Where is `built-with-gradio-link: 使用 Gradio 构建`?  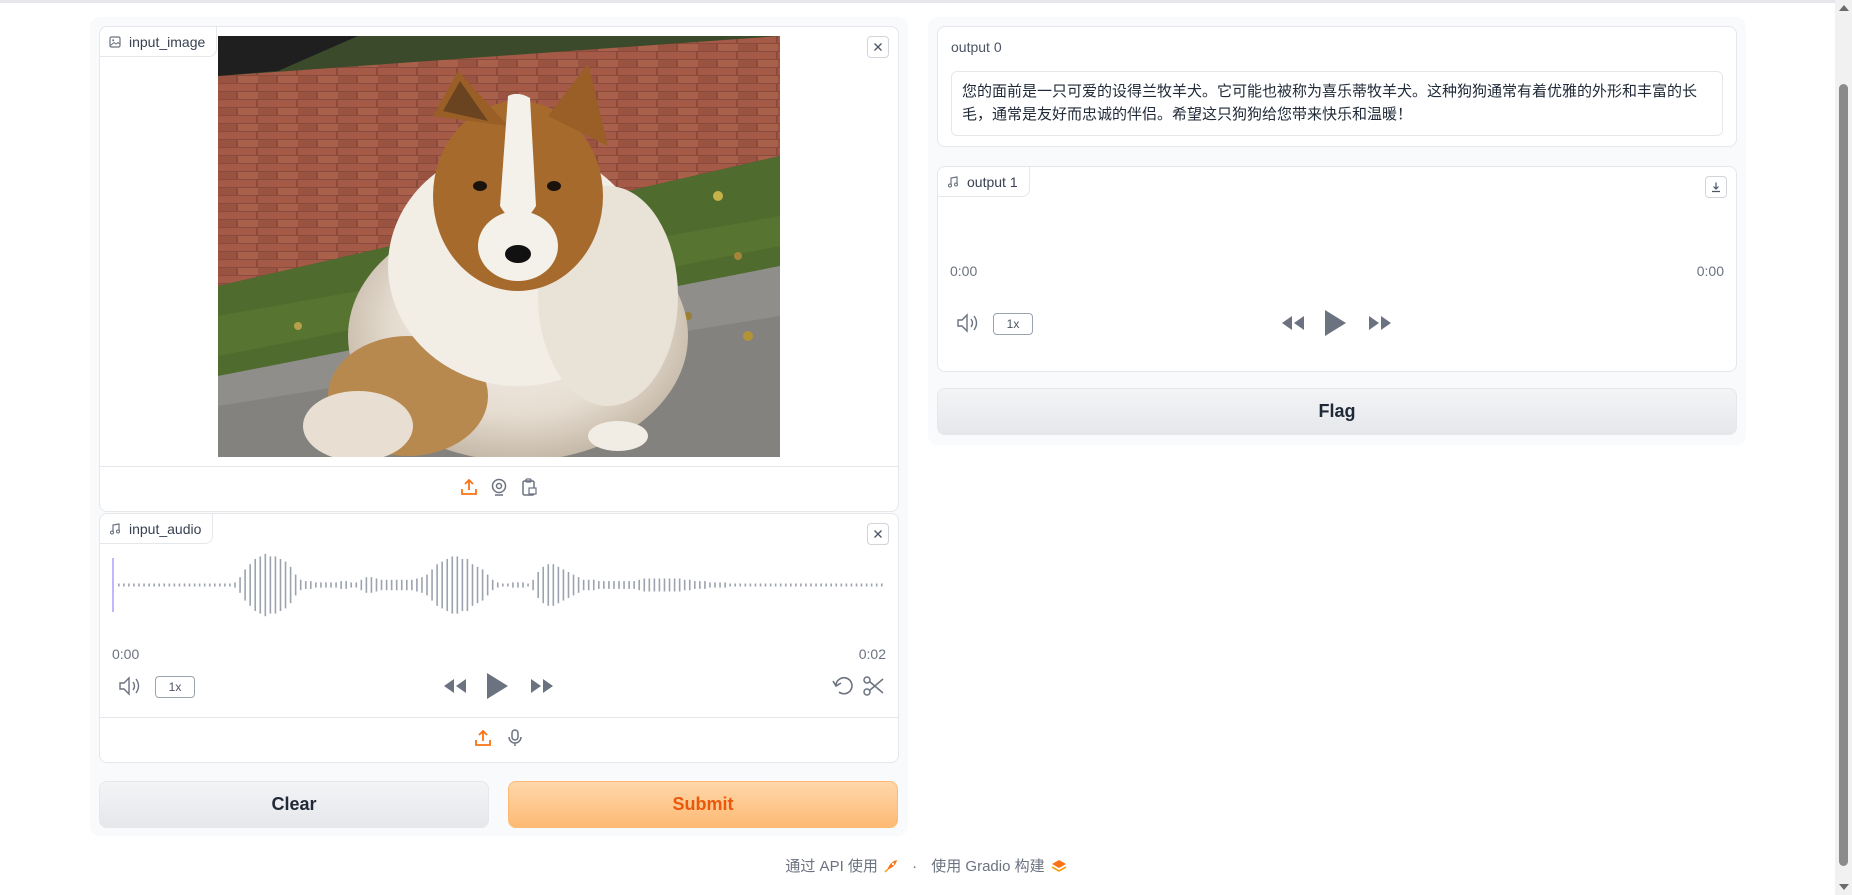
built-with-gradio-link: 使用 Gradio 构建 is located at coordinates (999, 865).